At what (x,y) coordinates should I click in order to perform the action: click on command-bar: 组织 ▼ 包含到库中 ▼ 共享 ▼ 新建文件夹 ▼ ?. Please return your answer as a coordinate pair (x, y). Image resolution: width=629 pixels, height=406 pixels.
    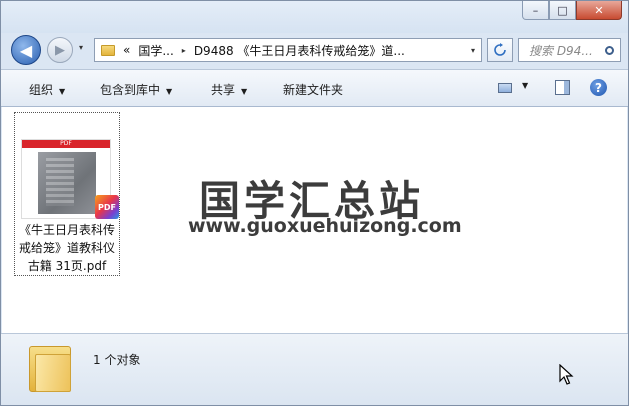
    Looking at the image, I should click on (314, 88).